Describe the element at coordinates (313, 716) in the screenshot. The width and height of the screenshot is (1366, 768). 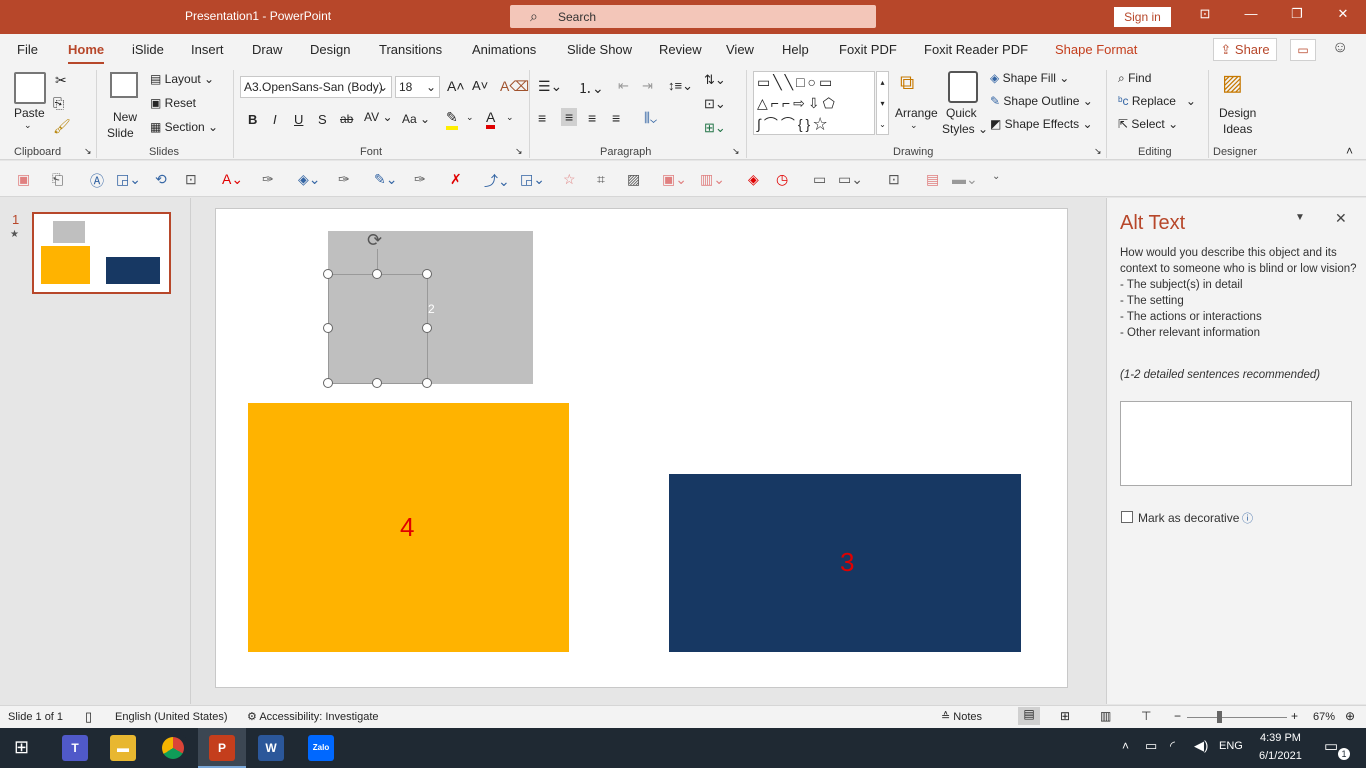
I see `accessibility-status: ⚙ Accessibility: Investigate` at that location.